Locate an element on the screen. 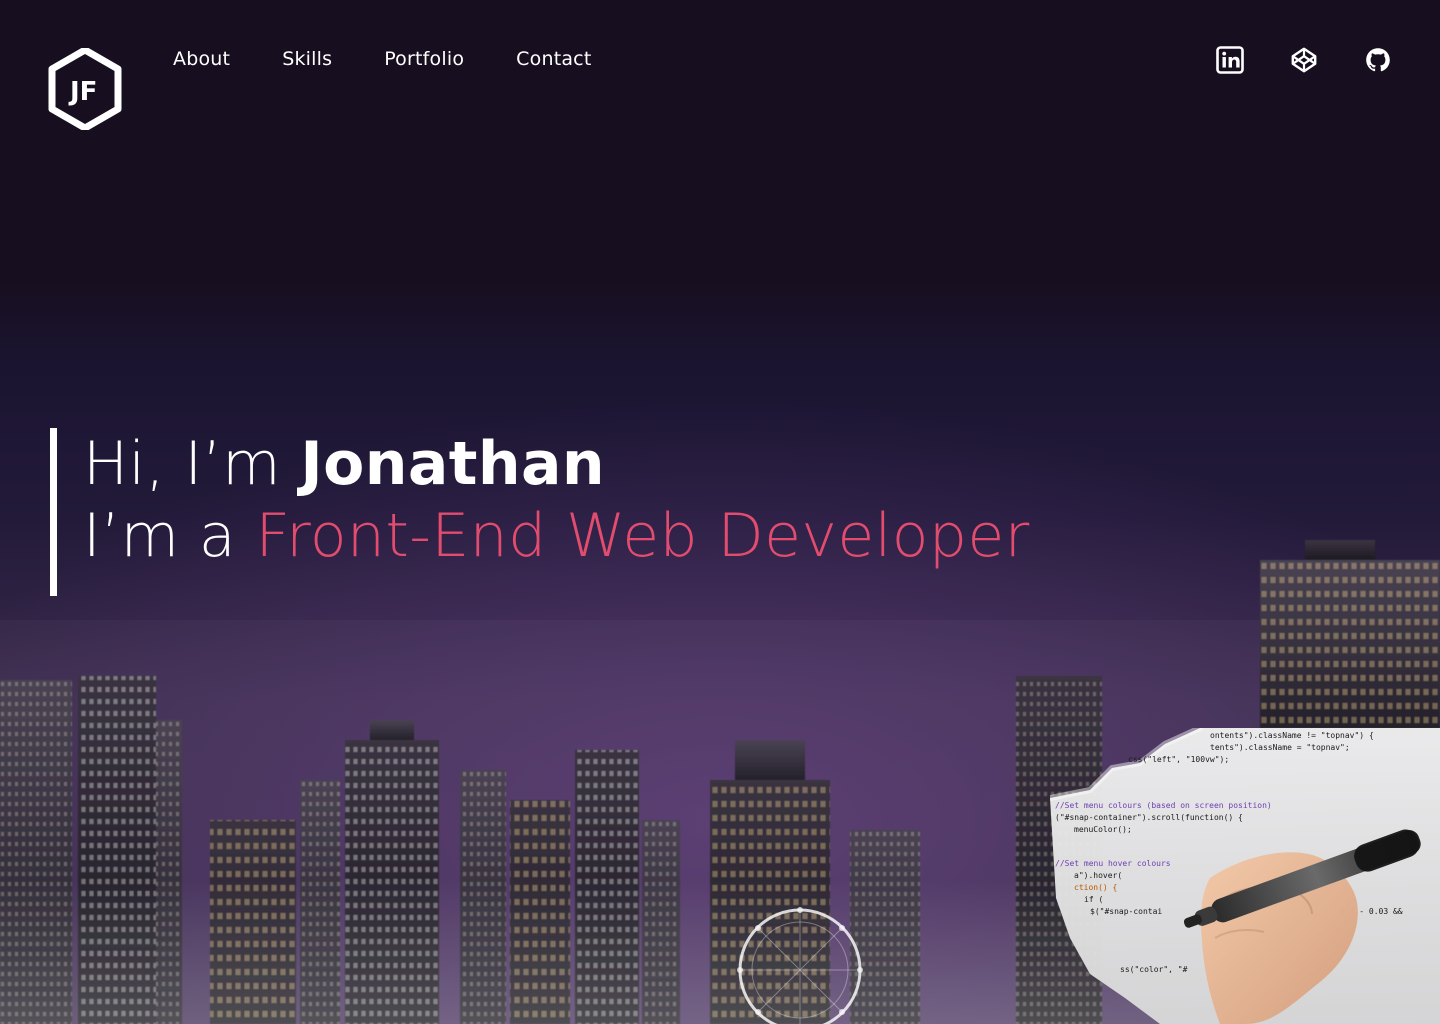  code-line: > 1 - 0.03 && is located at coordinates (1371, 911).